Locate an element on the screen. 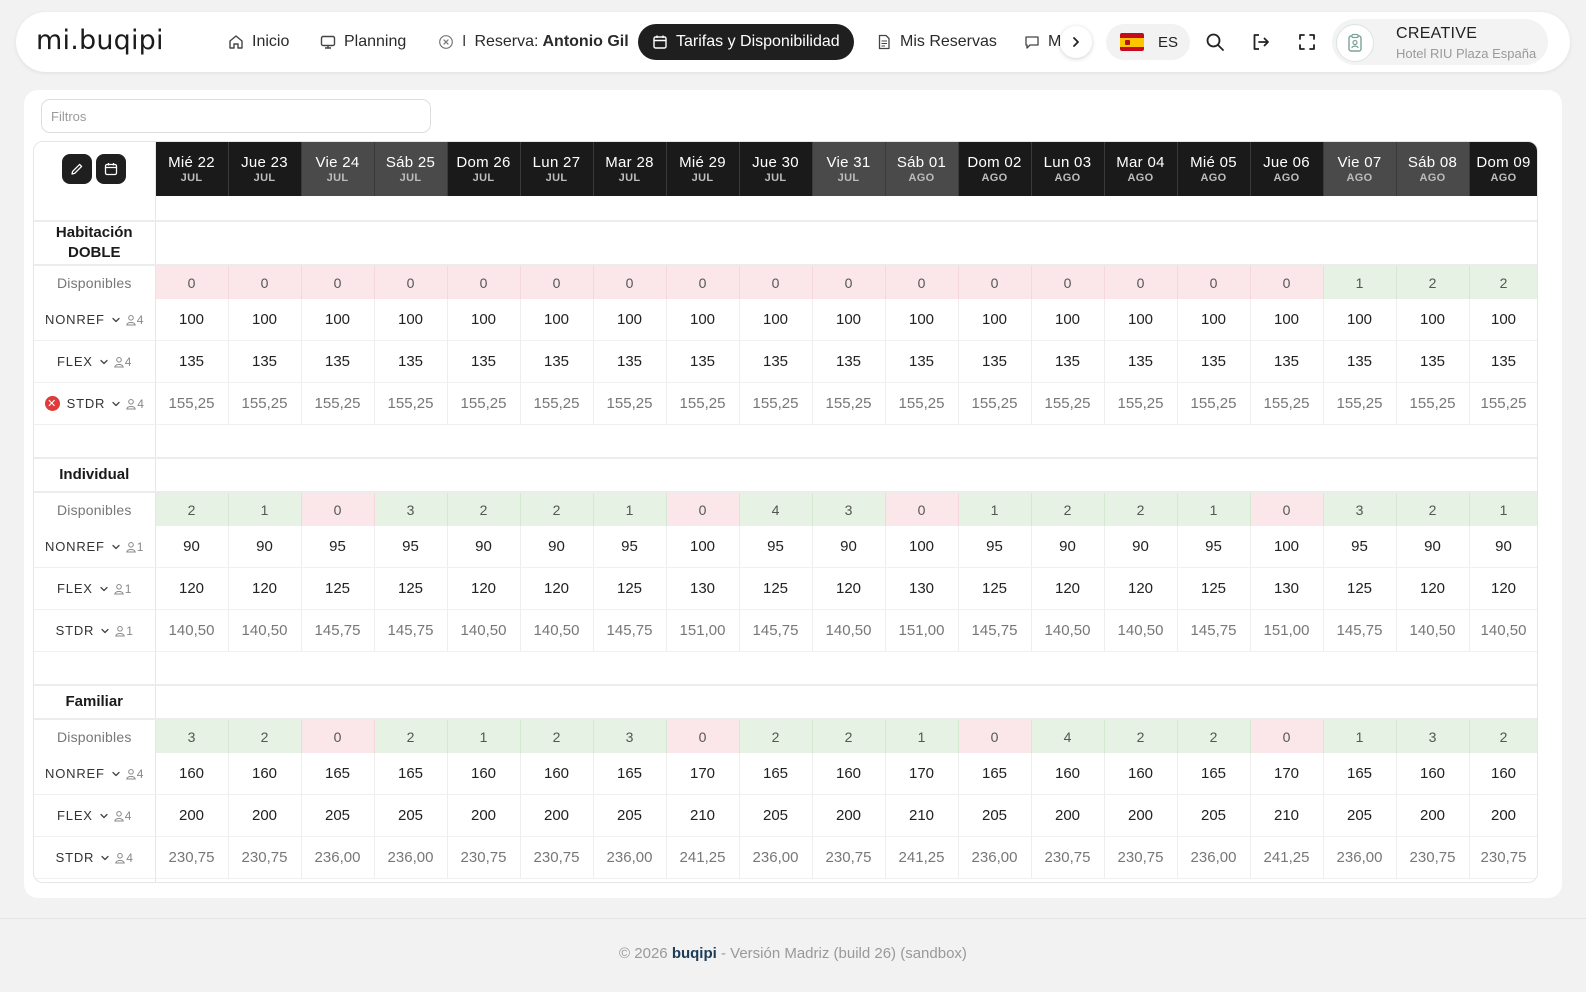 The height and width of the screenshot is (992, 1586). rate-price-cell: 230,75 is located at coordinates (484, 857).